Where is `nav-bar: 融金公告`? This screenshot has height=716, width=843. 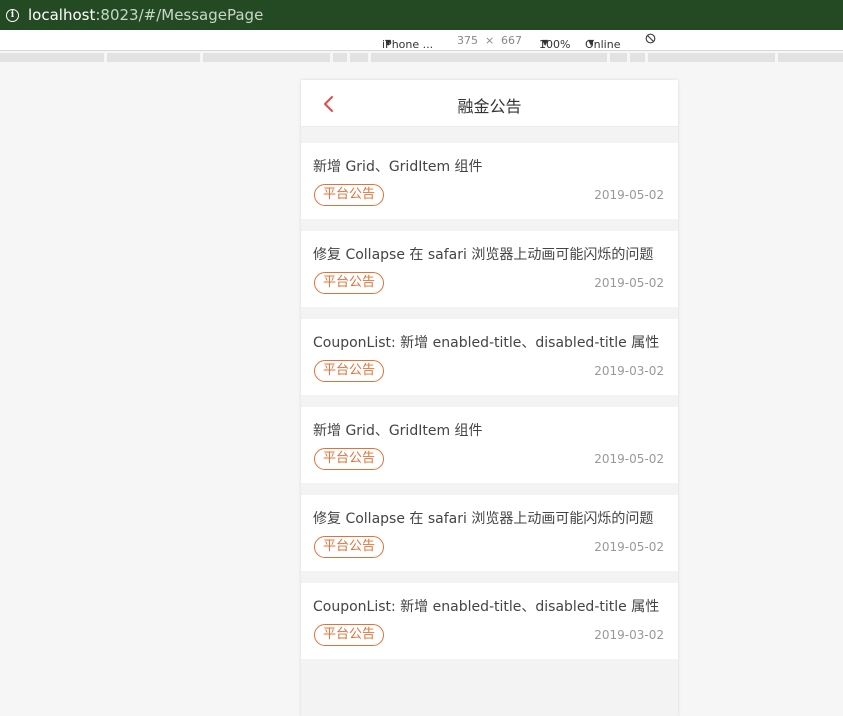 nav-bar: 融金公告 is located at coordinates (489, 103).